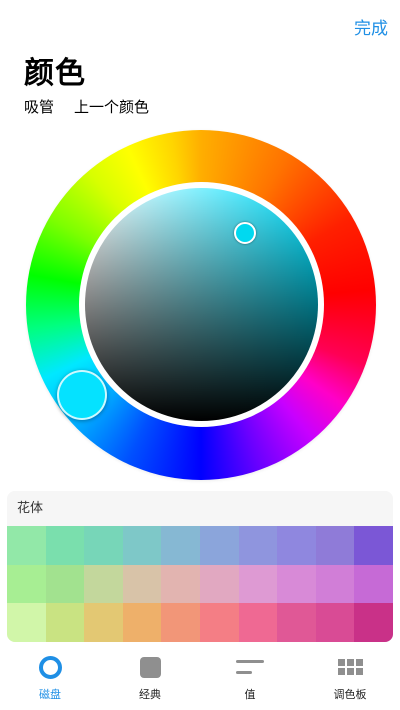  I want to click on done-button: 完成, so click(371, 26).